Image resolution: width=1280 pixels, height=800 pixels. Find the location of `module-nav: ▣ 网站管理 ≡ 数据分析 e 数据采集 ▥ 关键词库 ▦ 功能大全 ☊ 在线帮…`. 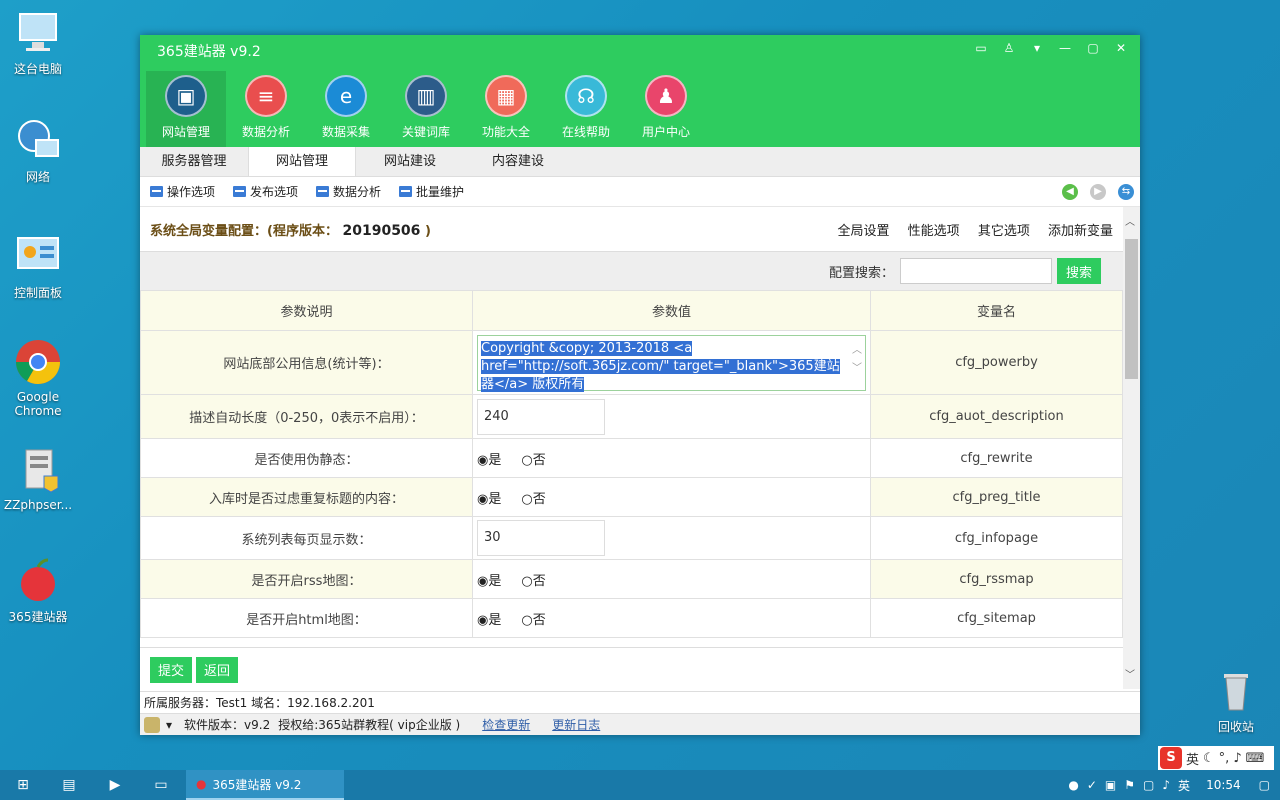

module-nav: ▣ 网站管理 ≡ 数据分析 e 数据采集 ▥ 关键词库 ▦ 功能大全 ☊ 在线帮… is located at coordinates (426, 109).